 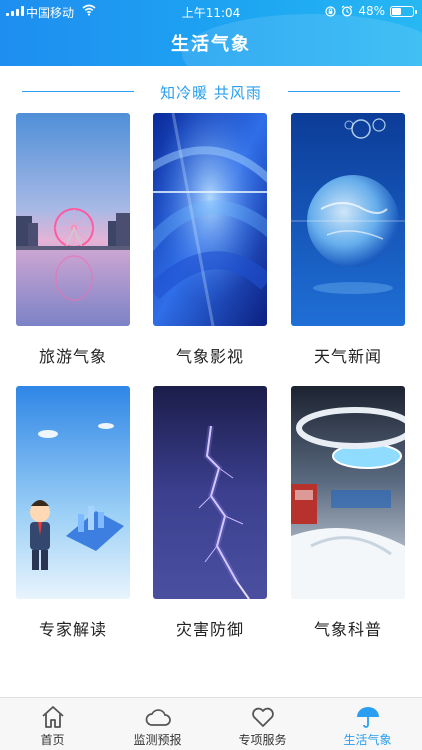 I want to click on tab-home: 首页, so click(x=52, y=724).